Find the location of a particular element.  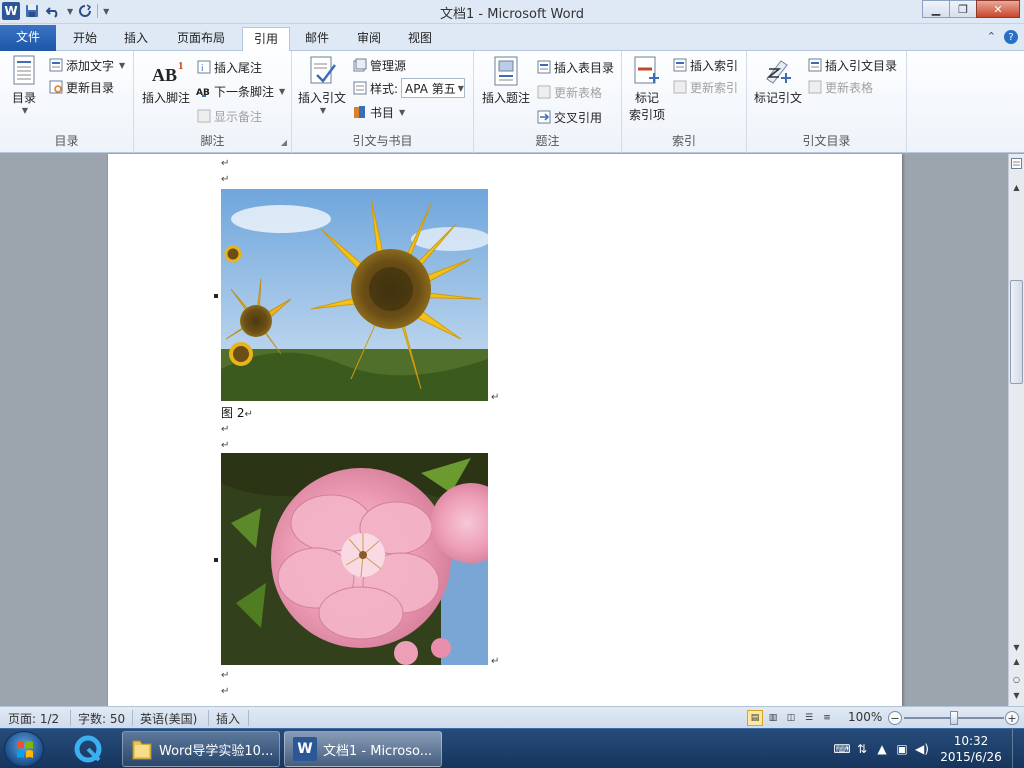

figure-caption: 图 2↵ is located at coordinates (237, 412).